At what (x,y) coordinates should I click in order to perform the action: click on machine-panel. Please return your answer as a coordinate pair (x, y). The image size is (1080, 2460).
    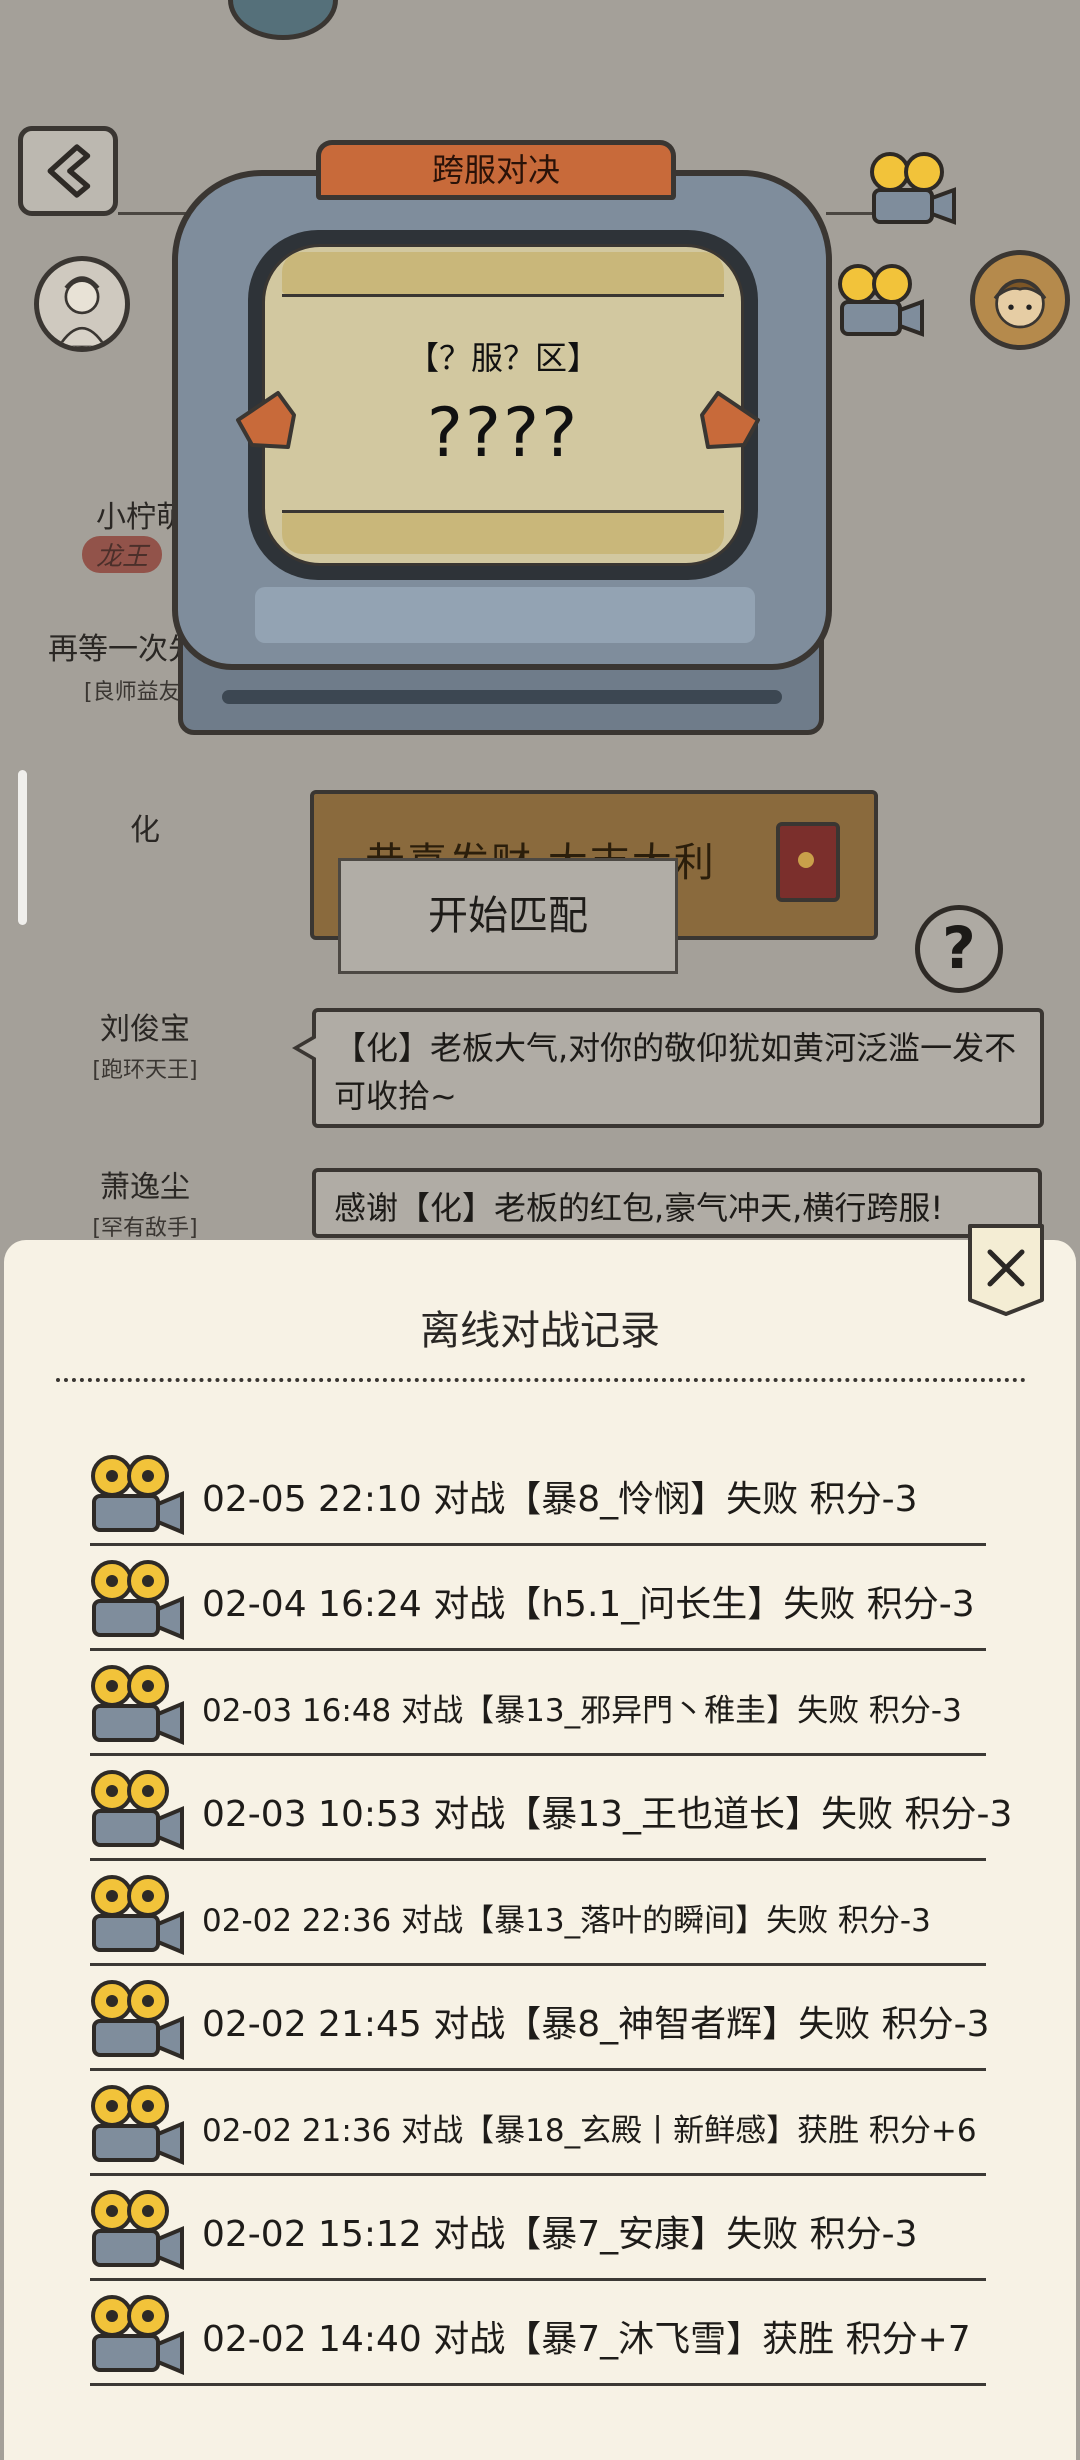
    Looking at the image, I should click on (505, 615).